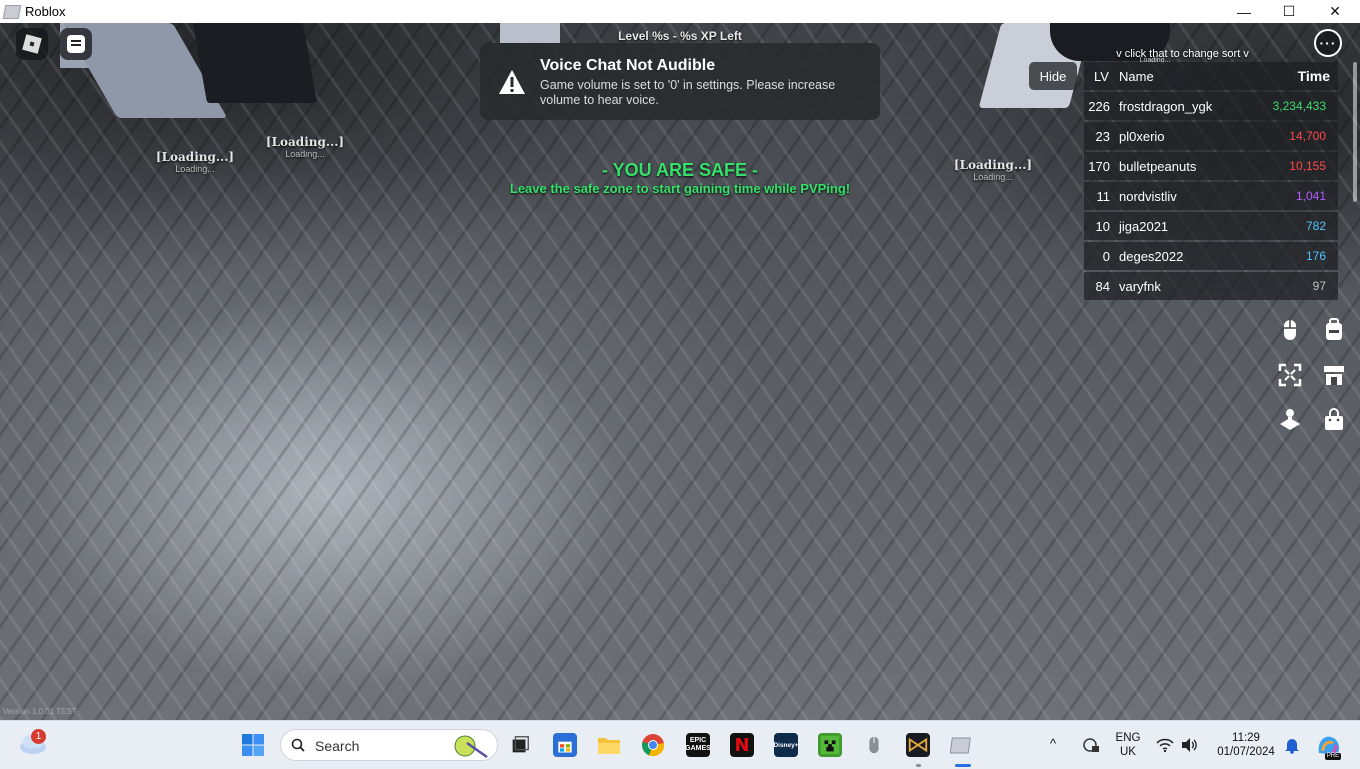 Image resolution: width=1360 pixels, height=769 pixels. What do you see at coordinates (1091, 745) in the screenshot?
I see `network-sync-icon` at bounding box center [1091, 745].